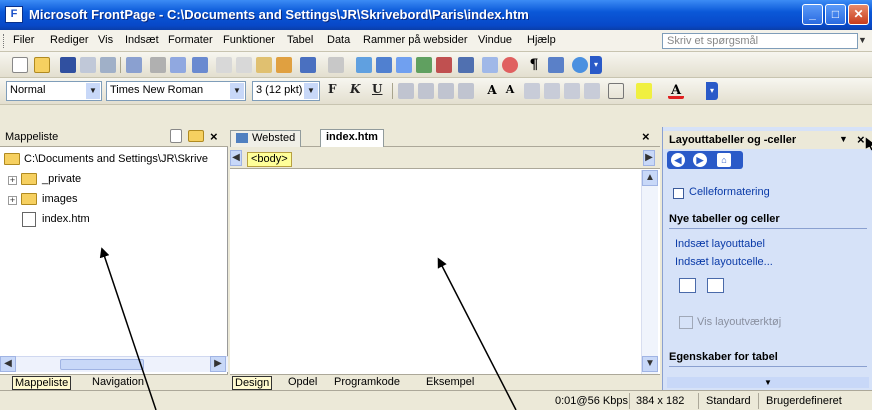 This screenshot has height=410, width=872. What do you see at coordinates (190, 40) in the screenshot?
I see `menu-formater: Formater` at bounding box center [190, 40].